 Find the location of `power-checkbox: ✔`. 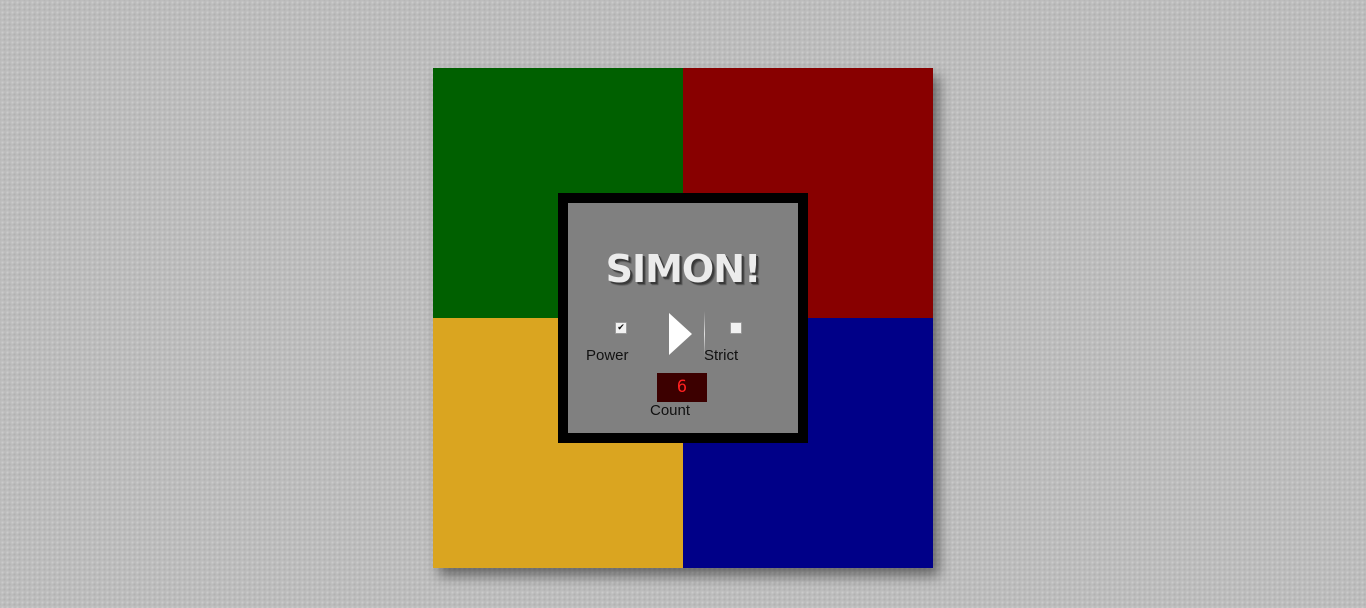

power-checkbox: ✔ is located at coordinates (621, 328).